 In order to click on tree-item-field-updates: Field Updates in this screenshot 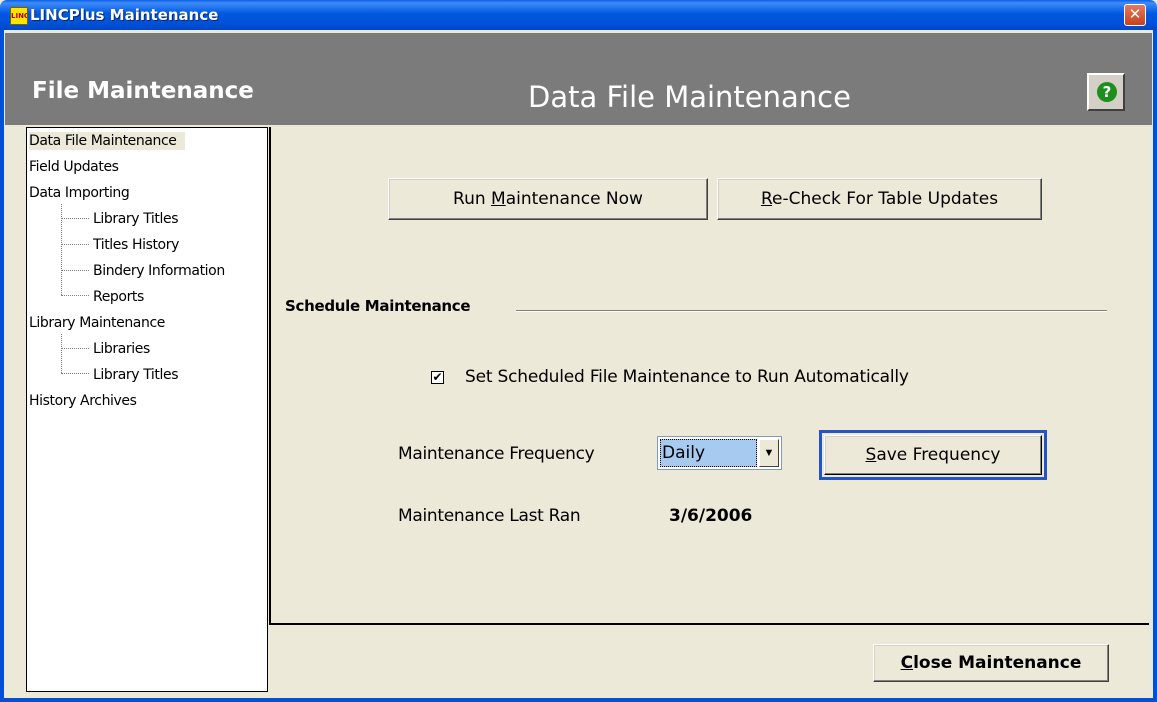, I will do `click(74, 167)`.